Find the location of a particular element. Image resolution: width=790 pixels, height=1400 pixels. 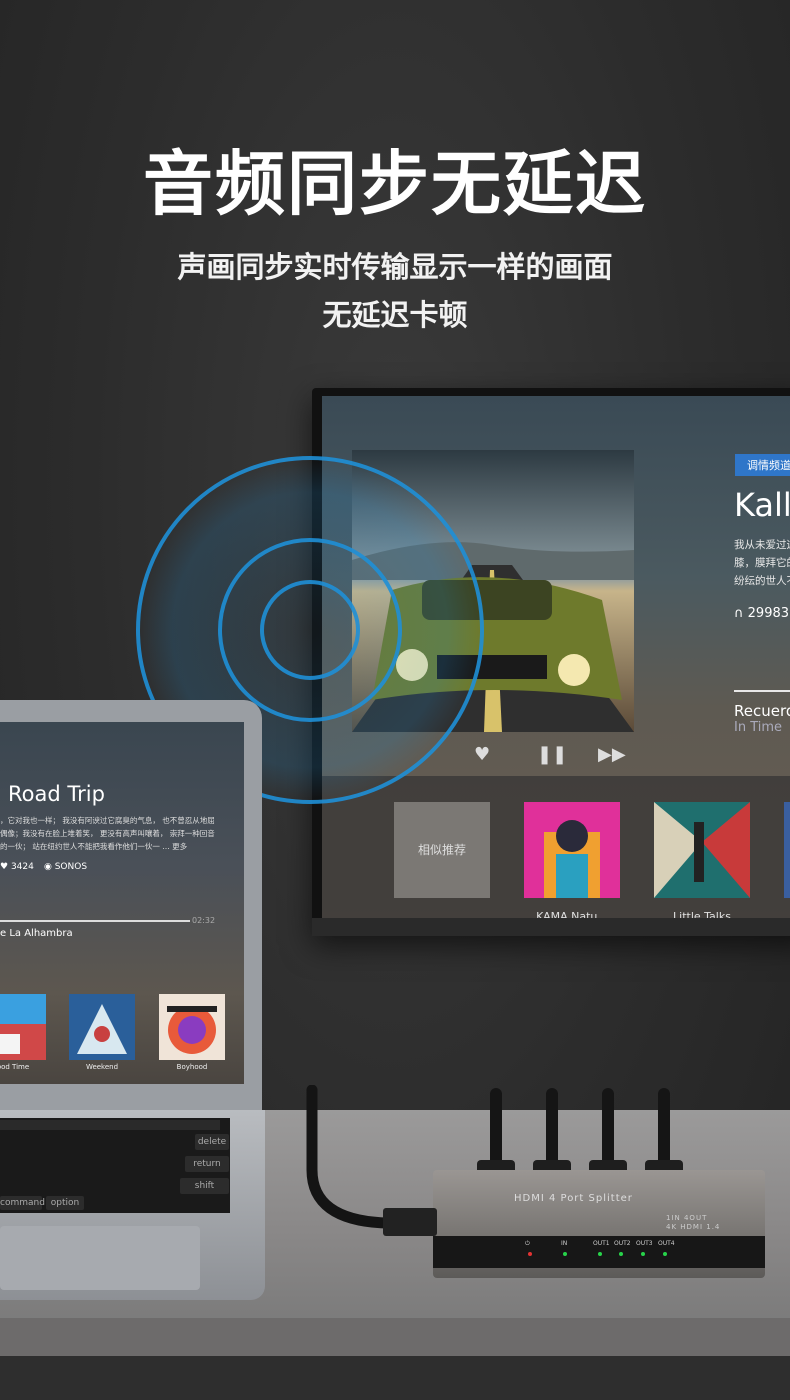

key-delete: delete is located at coordinates (212, 1142).